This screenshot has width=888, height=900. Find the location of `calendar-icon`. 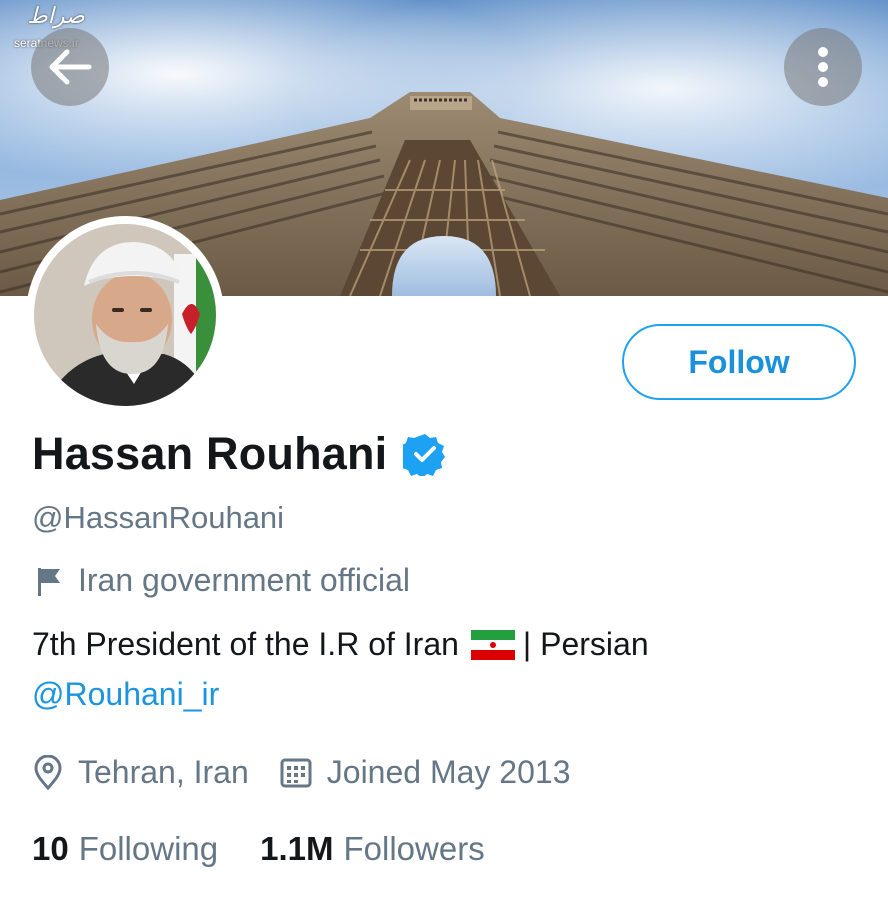

calendar-icon is located at coordinates (296, 772).